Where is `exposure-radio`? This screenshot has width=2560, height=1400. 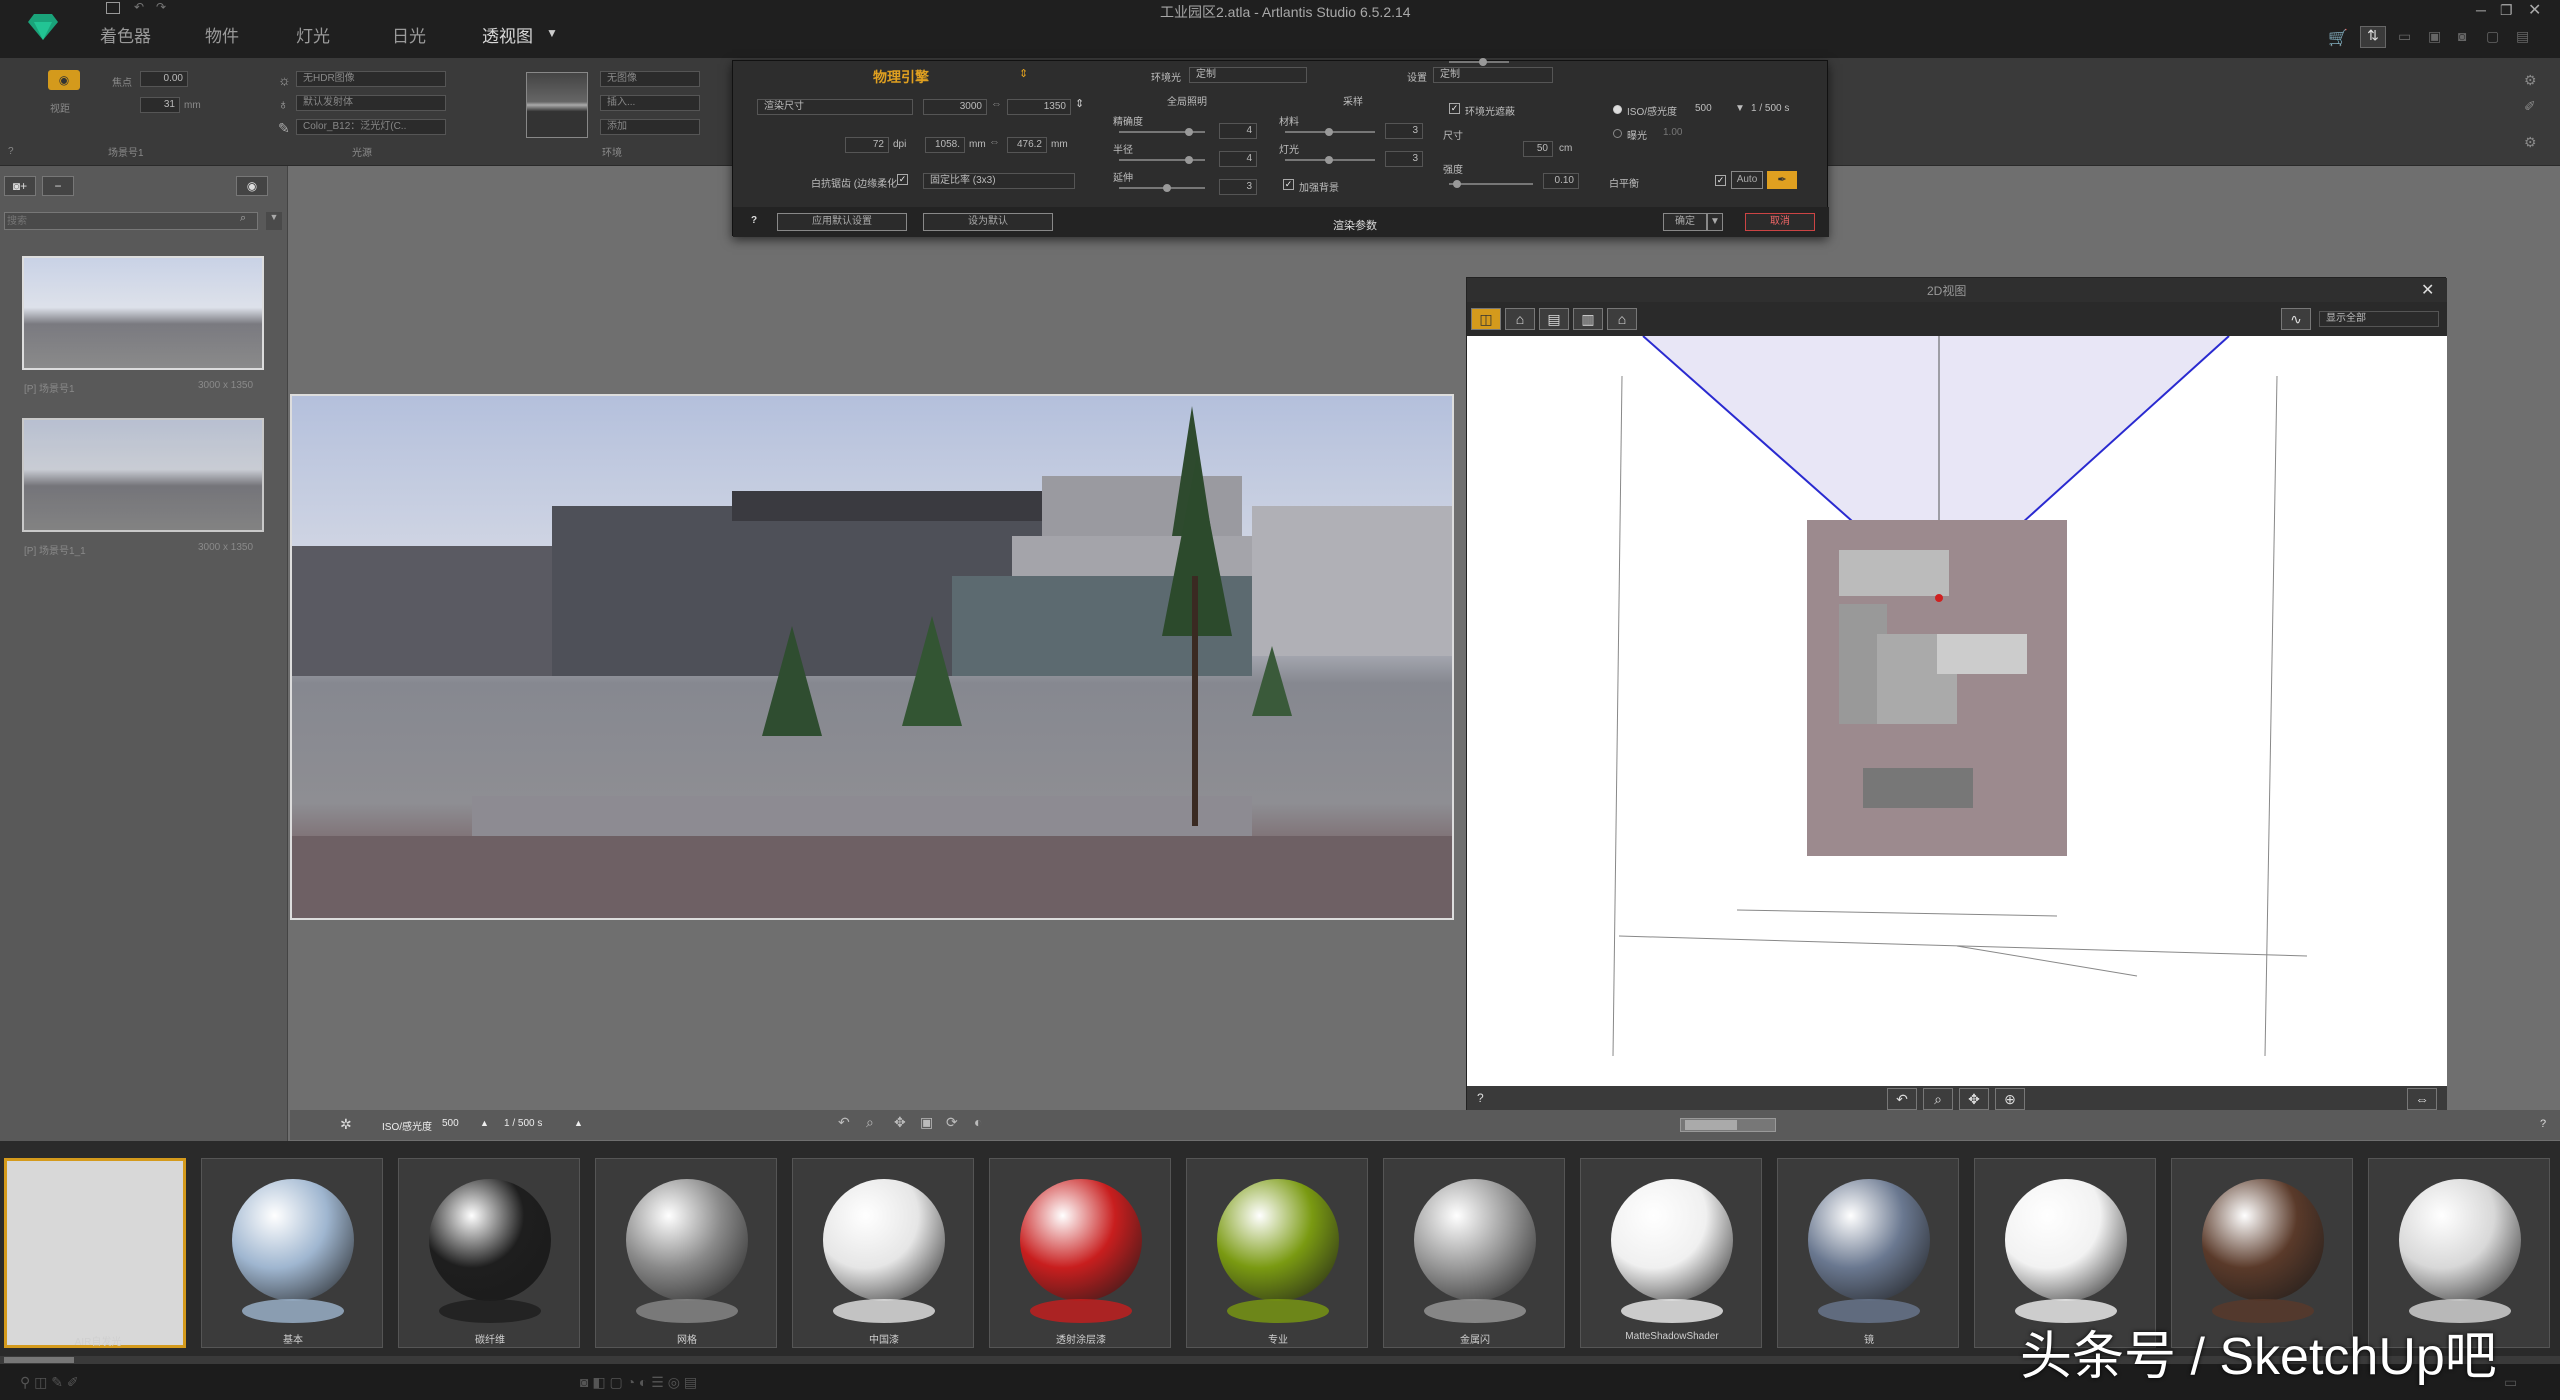
exposure-radio is located at coordinates (1617, 133).